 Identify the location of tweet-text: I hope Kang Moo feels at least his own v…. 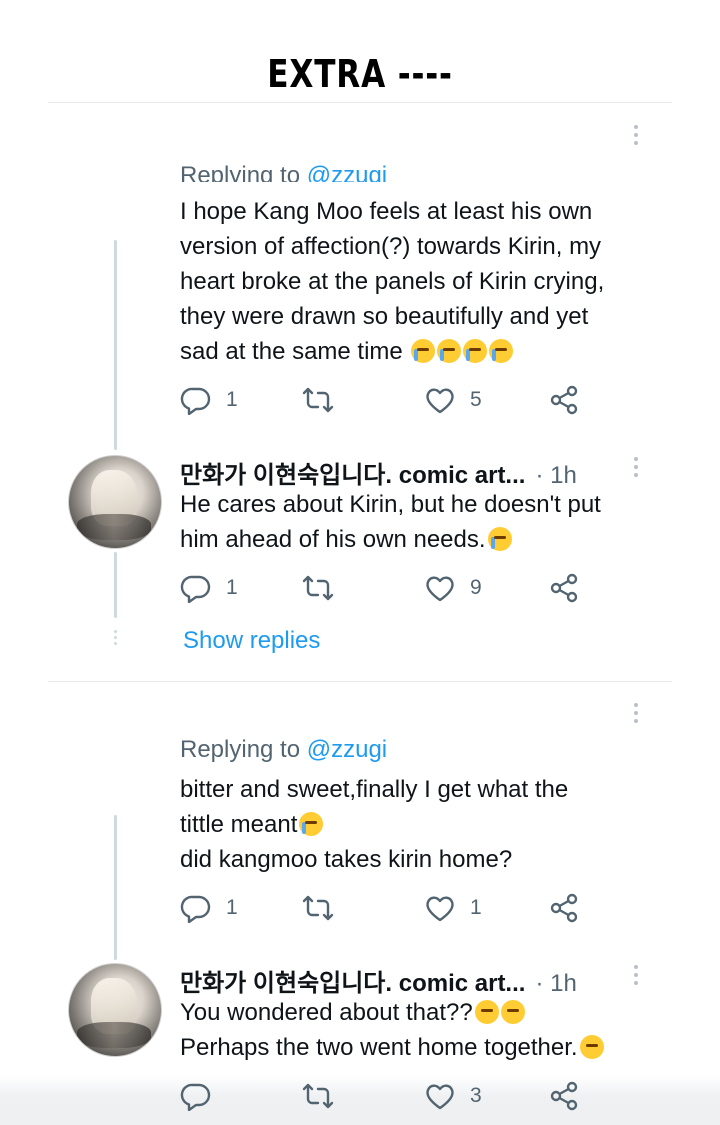
(392, 281).